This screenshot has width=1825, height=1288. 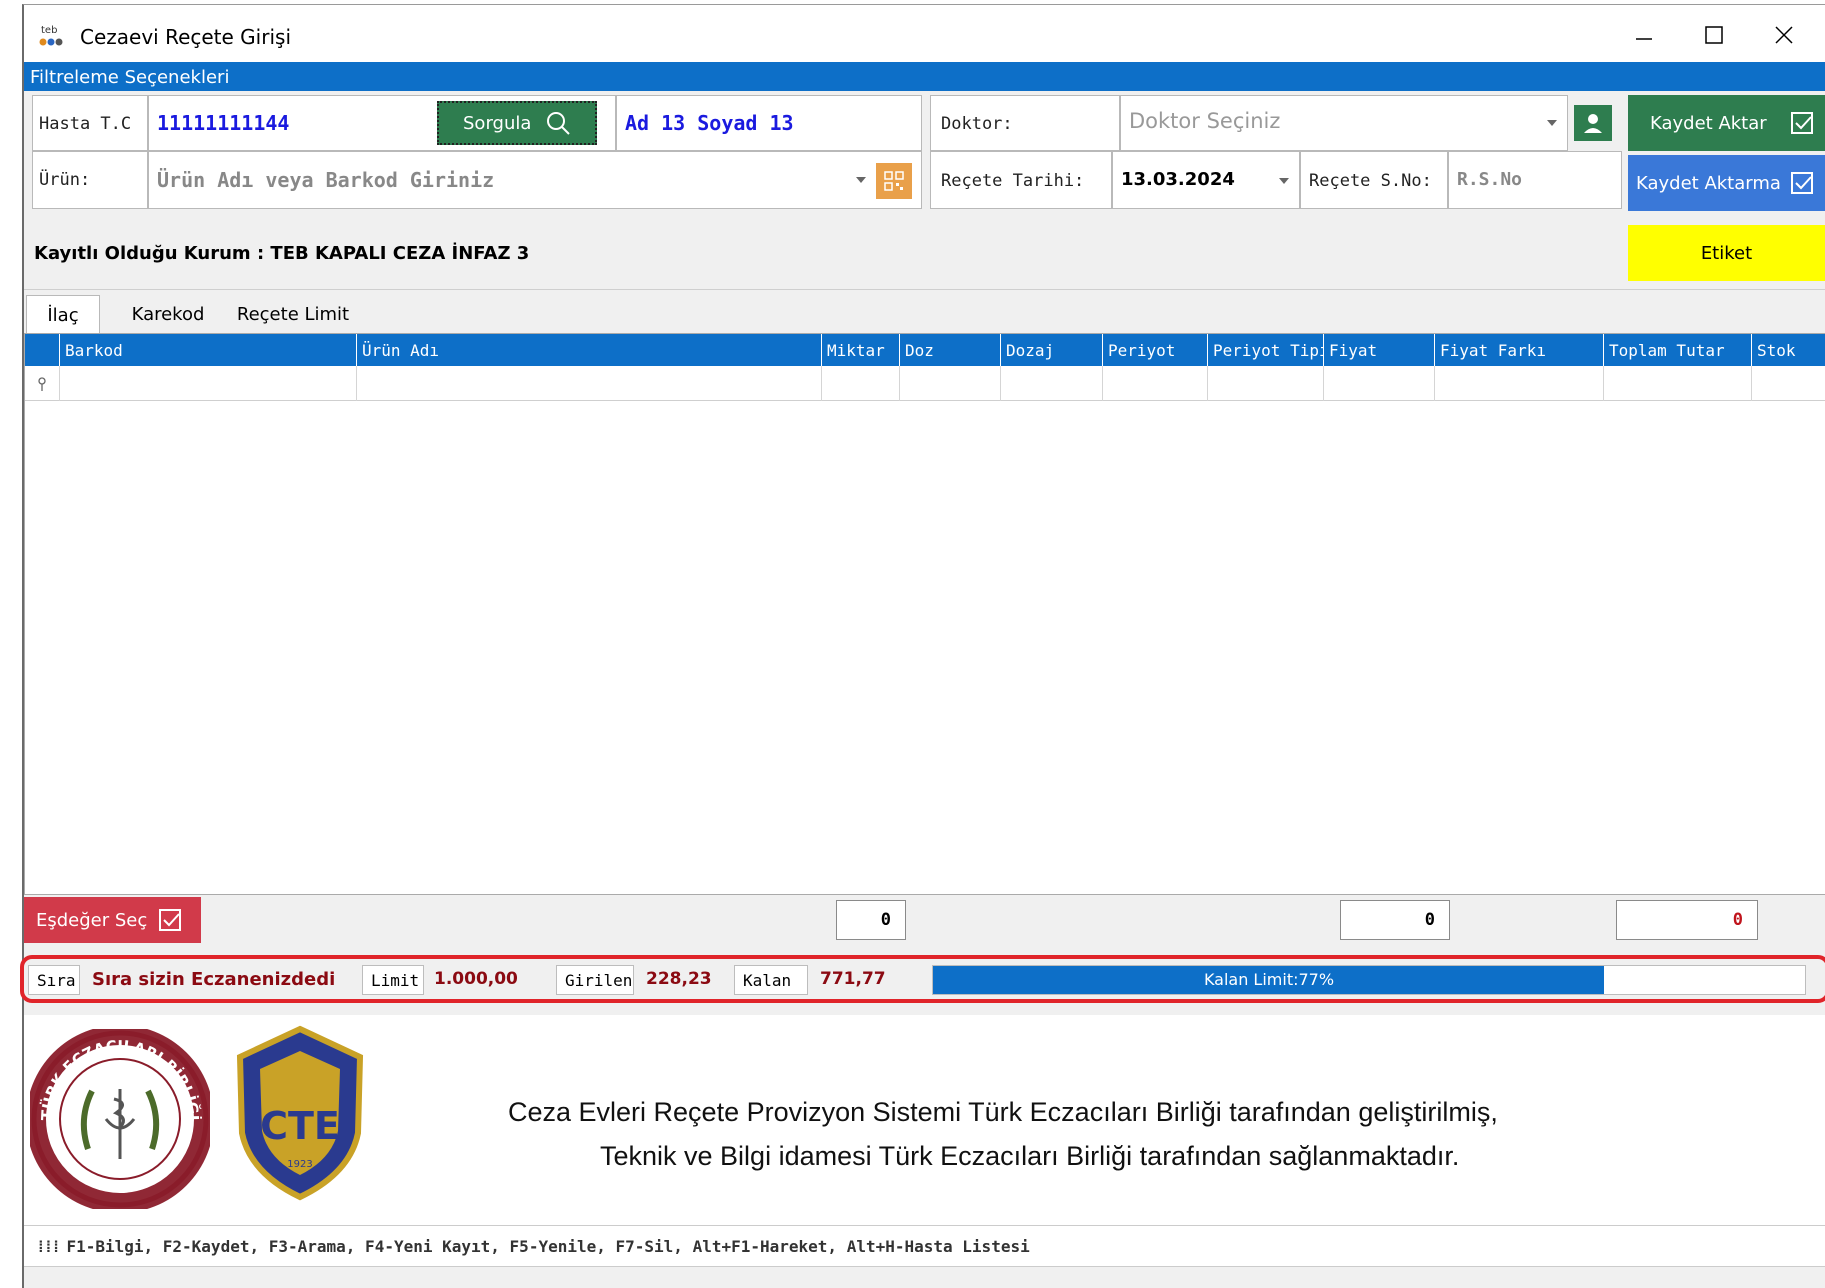 I want to click on column-header-doz: Doz, so click(x=949, y=350).